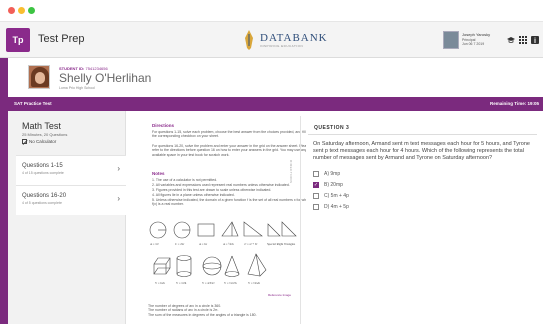 This screenshot has height=324, width=543. Describe the element at coordinates (77, 88) in the screenshot. I see `student-school: Loma Prio High School` at that location.